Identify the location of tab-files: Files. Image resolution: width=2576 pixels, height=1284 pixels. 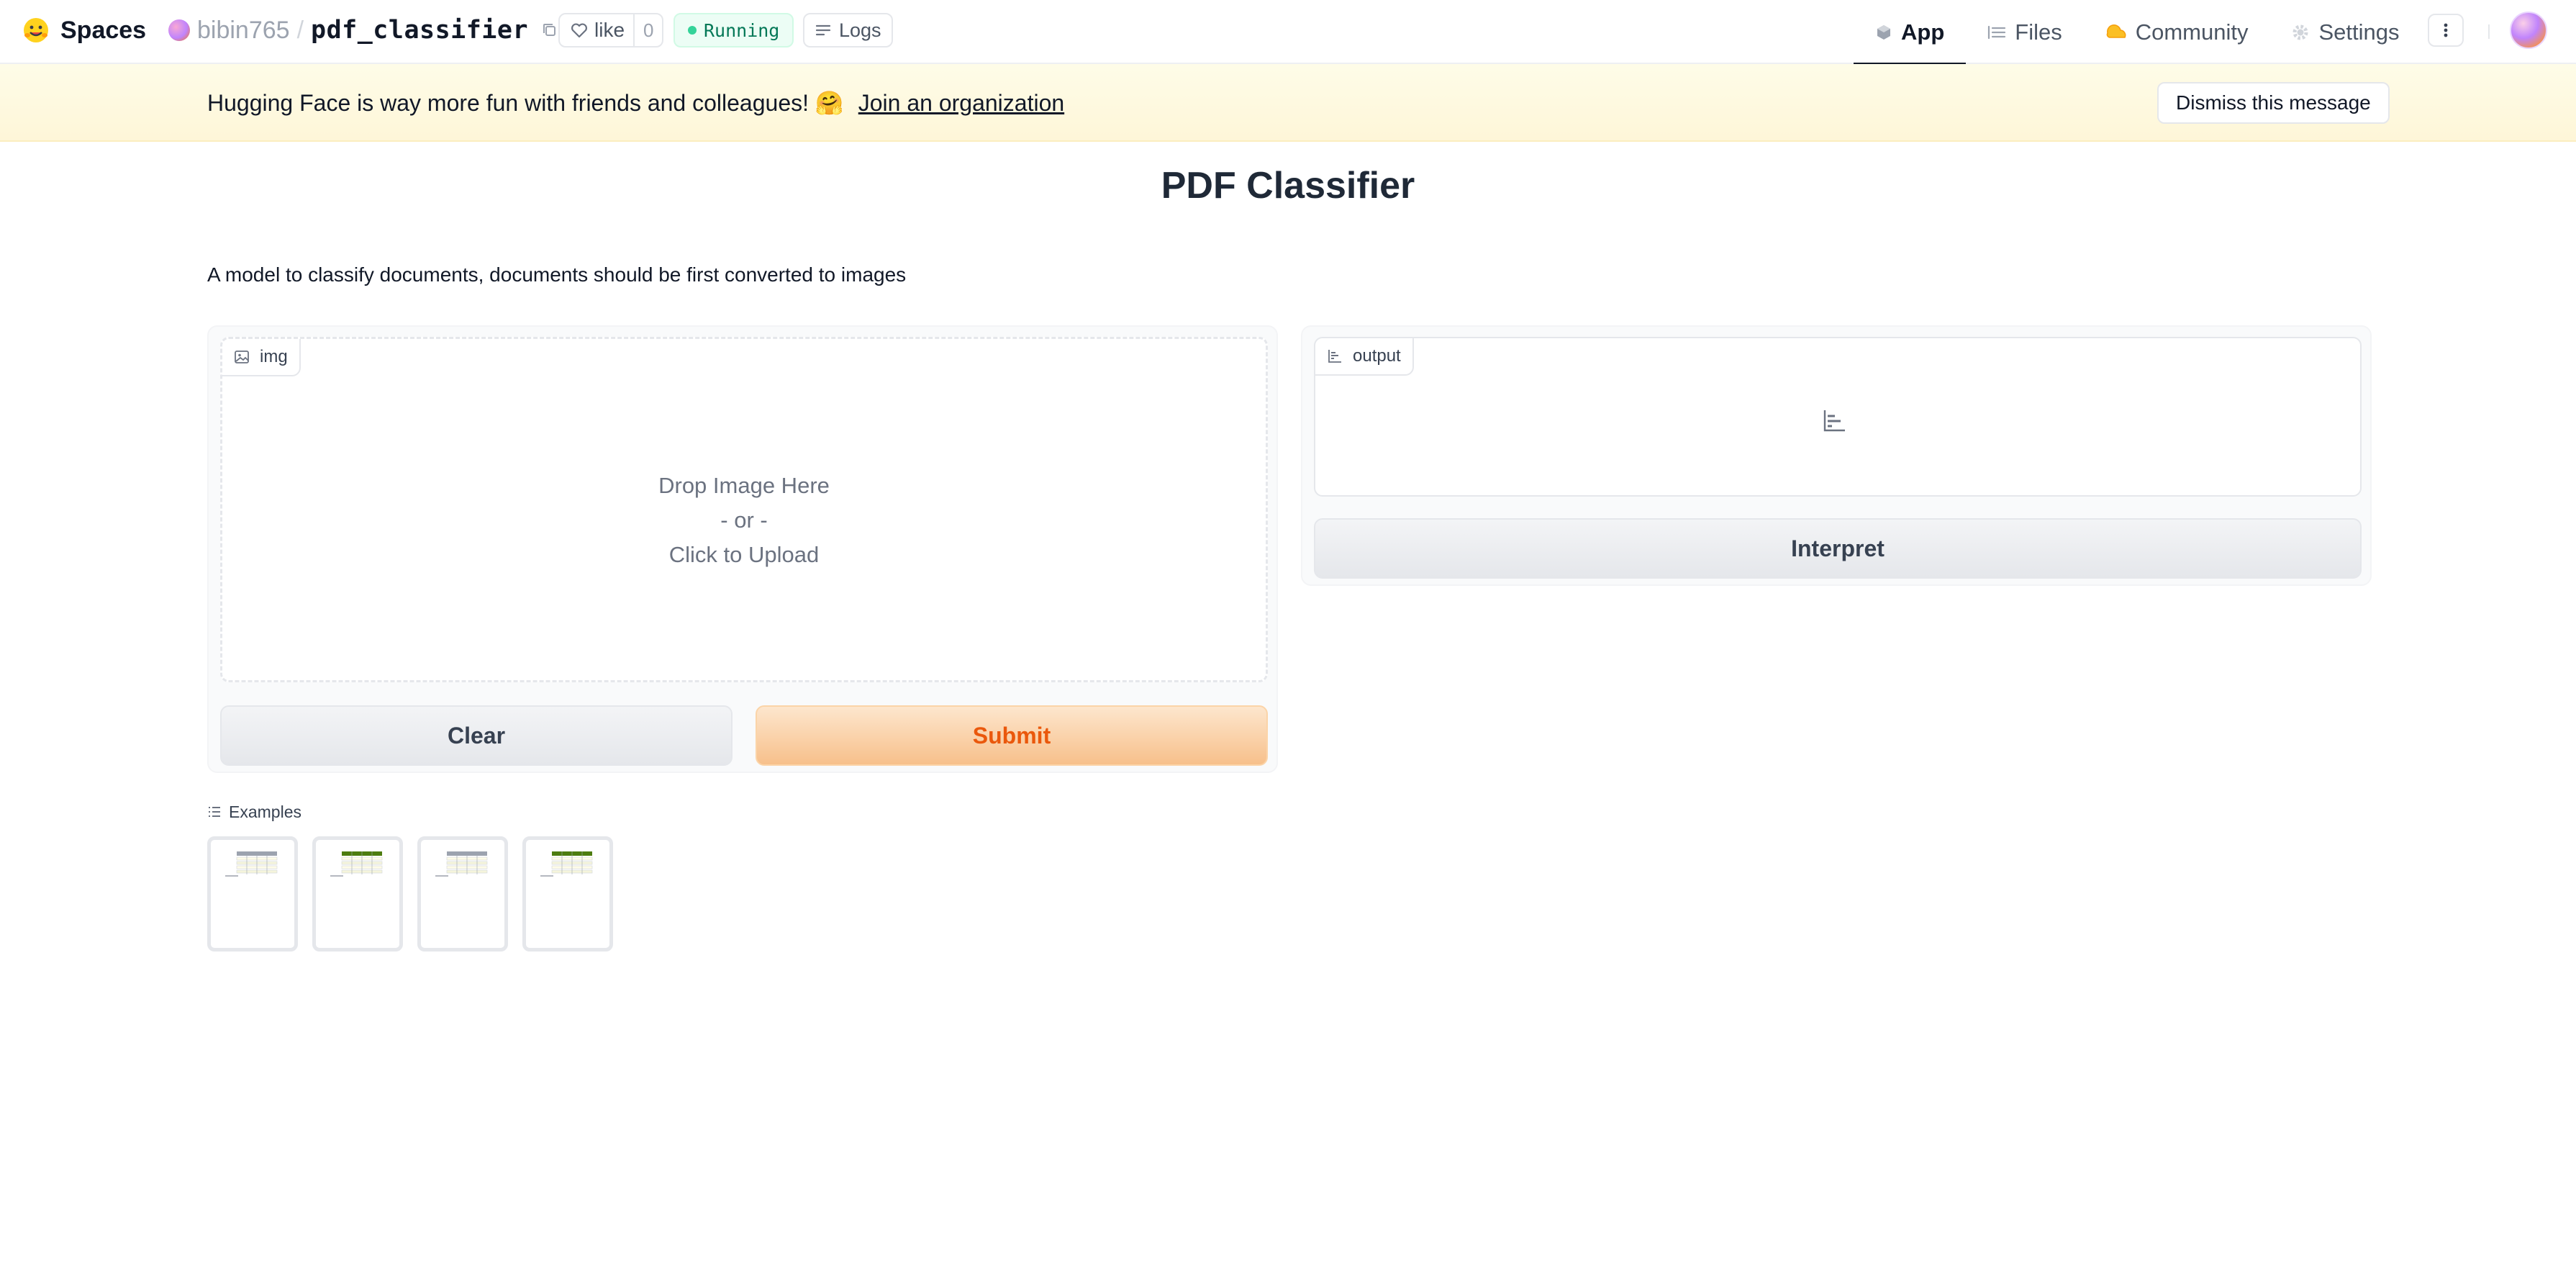
(2024, 32).